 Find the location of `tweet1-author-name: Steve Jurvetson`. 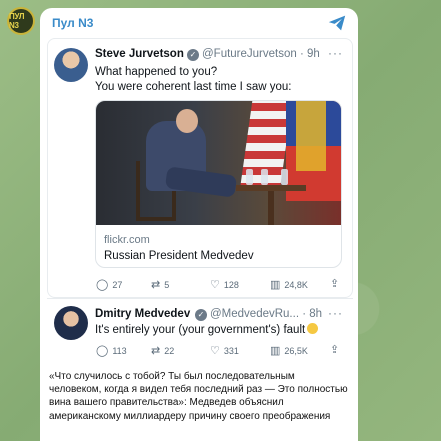

tweet1-author-name: Steve Jurvetson is located at coordinates (139, 54).